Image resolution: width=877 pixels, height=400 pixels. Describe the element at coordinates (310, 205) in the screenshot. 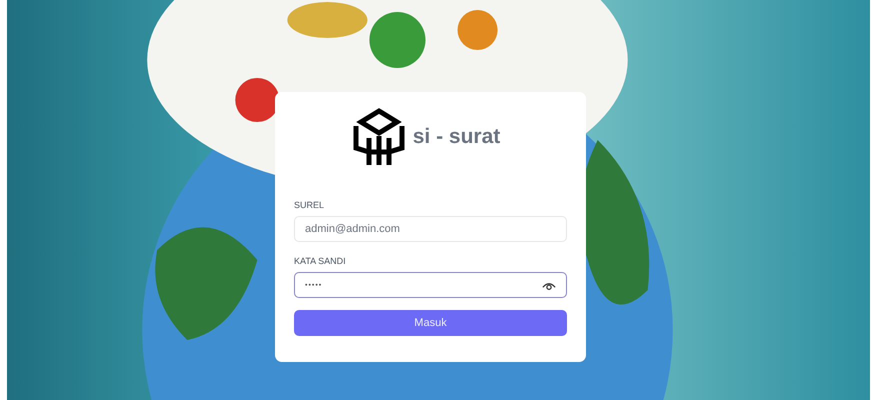

I see `field-label: SUREL` at that location.